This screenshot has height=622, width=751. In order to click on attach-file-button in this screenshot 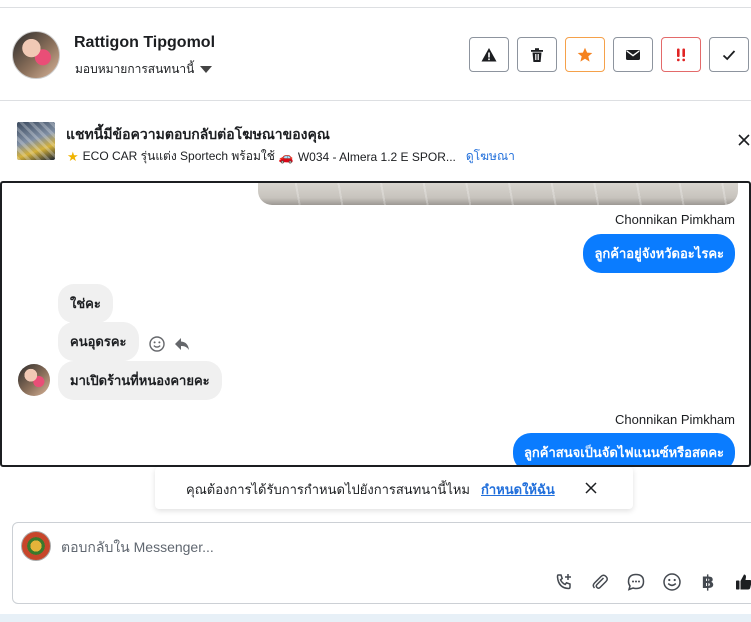, I will do `click(600, 582)`.